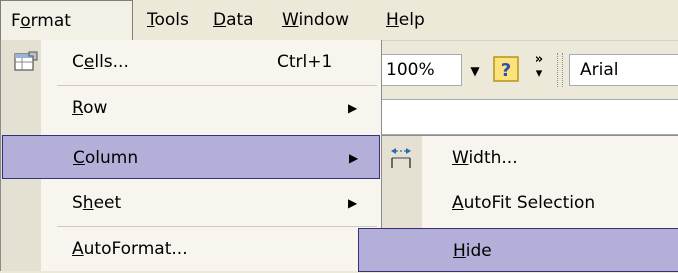  I want to click on submenu-item-hide: Hide, so click(518, 250).